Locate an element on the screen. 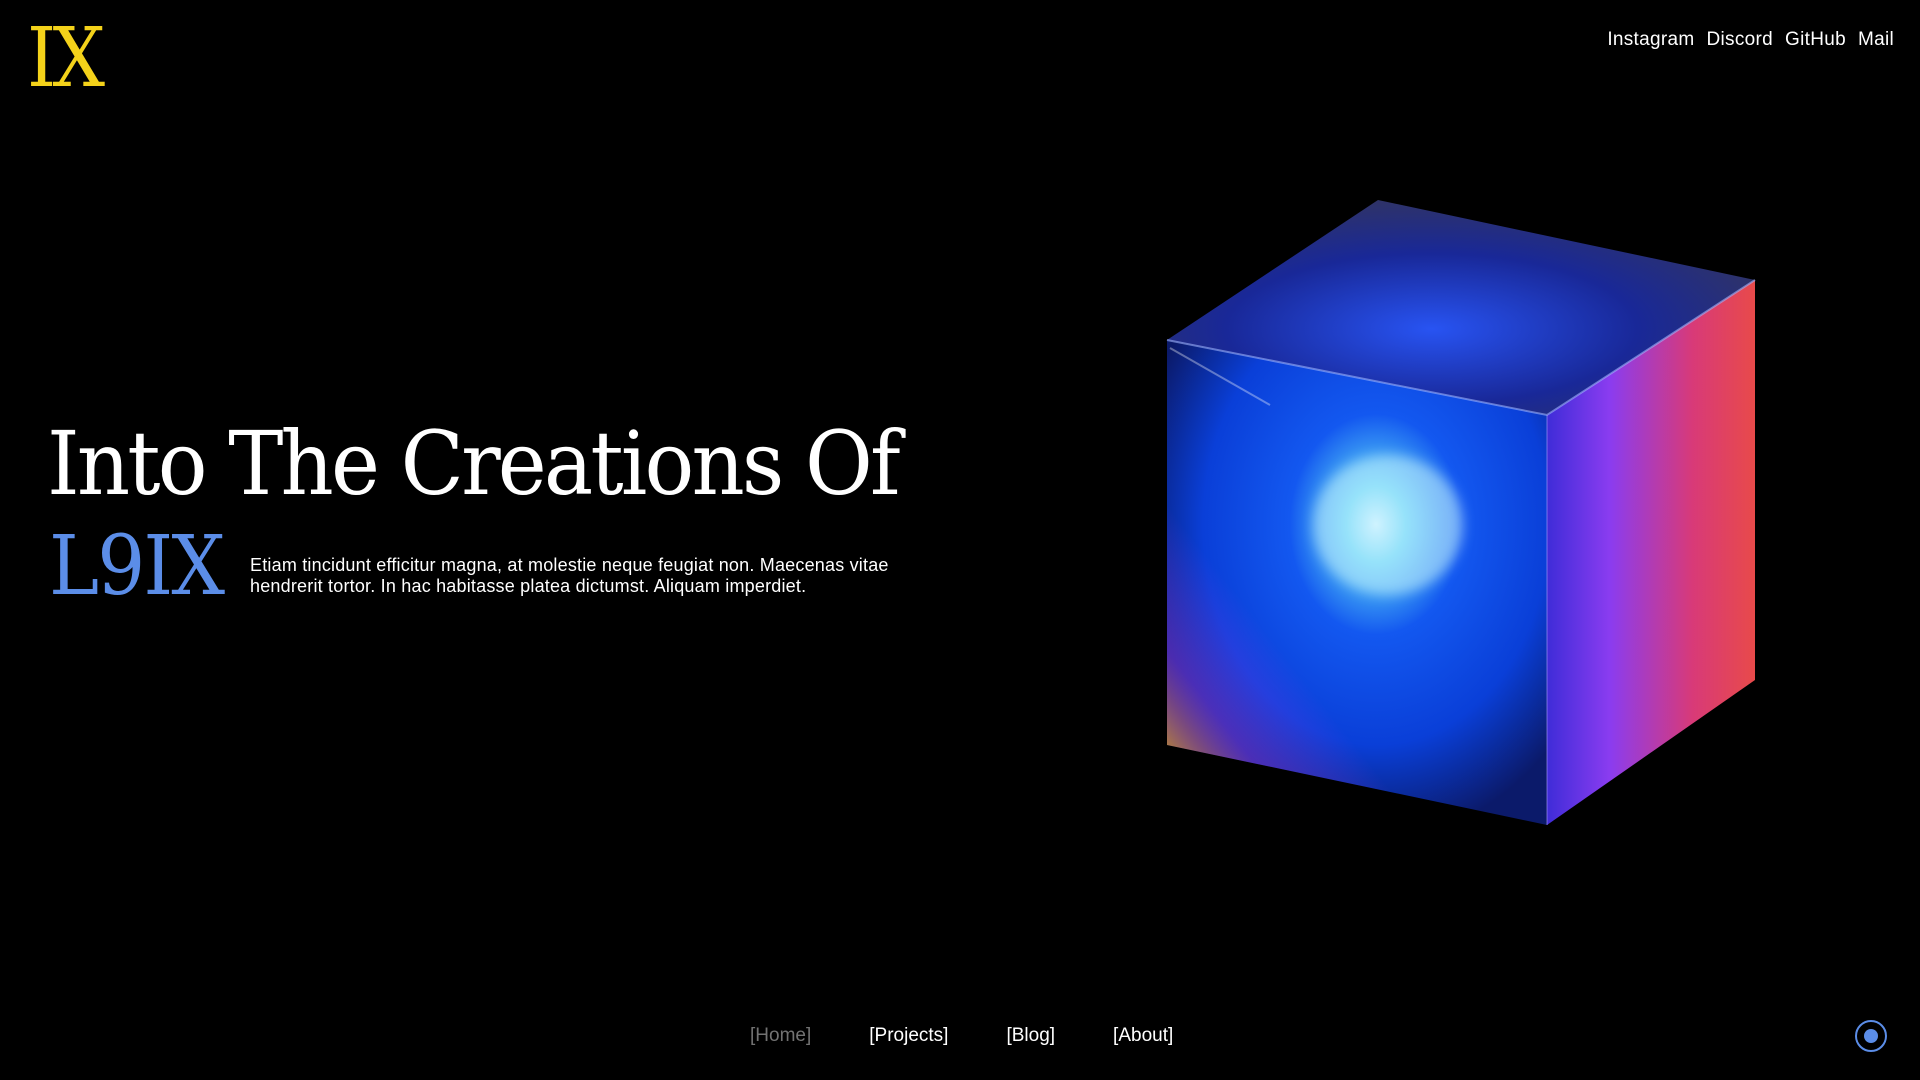  site-logo: IX is located at coordinates (66, 59).